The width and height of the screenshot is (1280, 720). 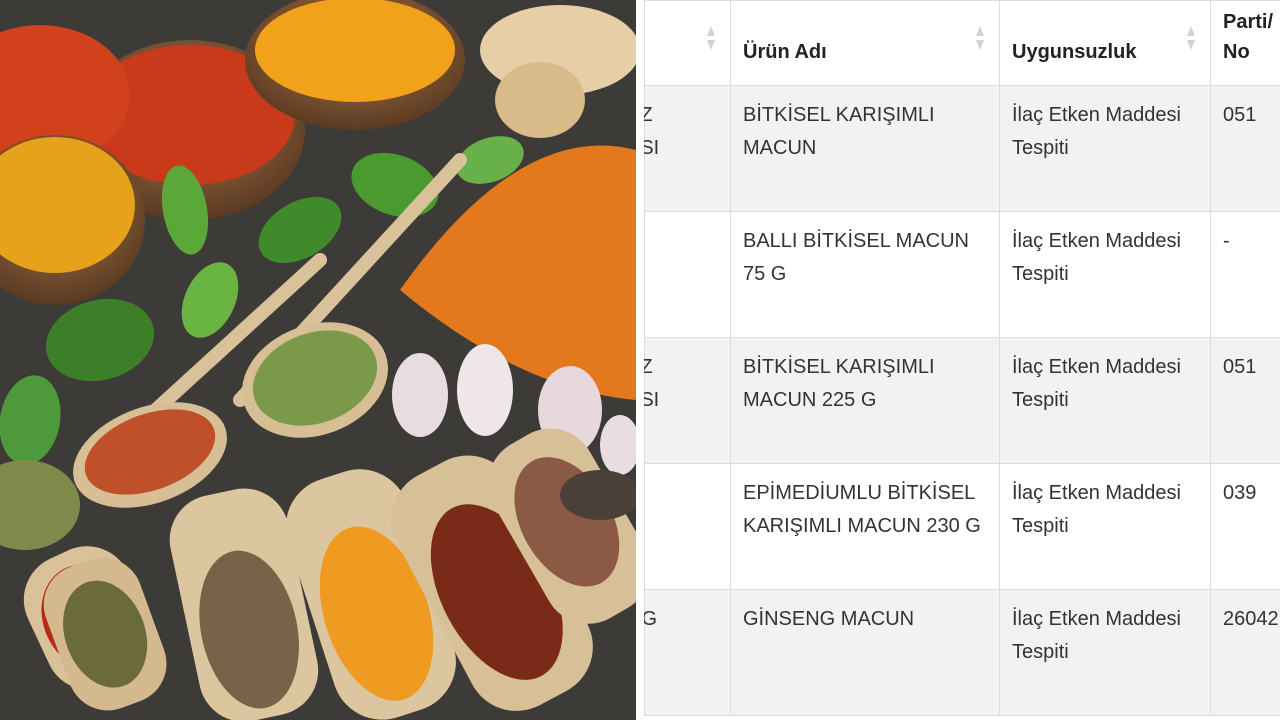 What do you see at coordinates (687, 76) in the screenshot?
I see `column-header-label` at bounding box center [687, 76].